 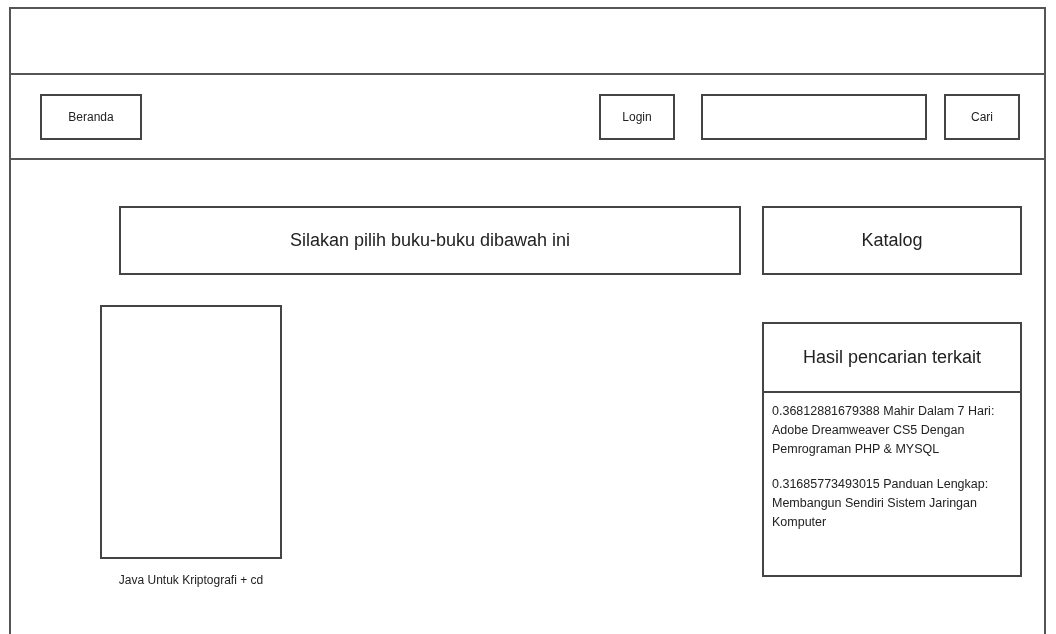 What do you see at coordinates (892, 430) in the screenshot?
I see `result-link: 0.36812881679388 Mahir Dalam 7 Hari: Adobe Dreamweaver CS5 Dengan Pemrograman PHP & MYSQL` at bounding box center [892, 430].